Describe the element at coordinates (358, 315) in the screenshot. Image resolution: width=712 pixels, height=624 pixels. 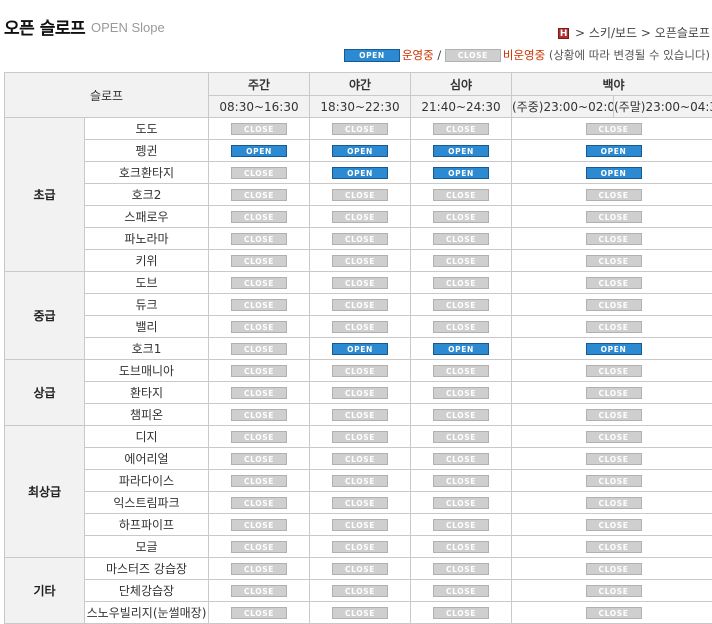
I see `table-row: 중급 도브 CLOSE CLOSE CLOSE CLOSE` at that location.